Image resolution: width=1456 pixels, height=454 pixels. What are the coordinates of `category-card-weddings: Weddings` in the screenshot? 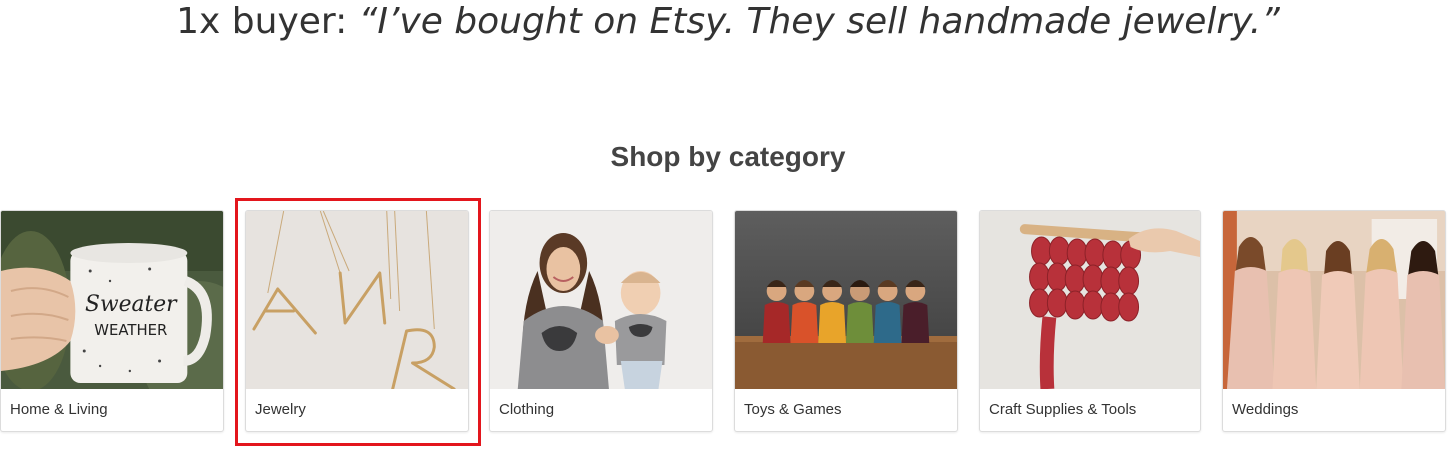 It's located at (1334, 321).